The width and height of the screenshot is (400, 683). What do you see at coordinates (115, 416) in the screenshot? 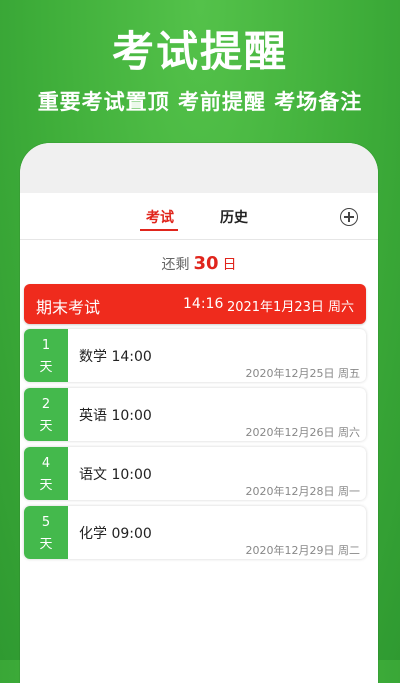
I see `exam-subject: 英语 10:00` at bounding box center [115, 416].